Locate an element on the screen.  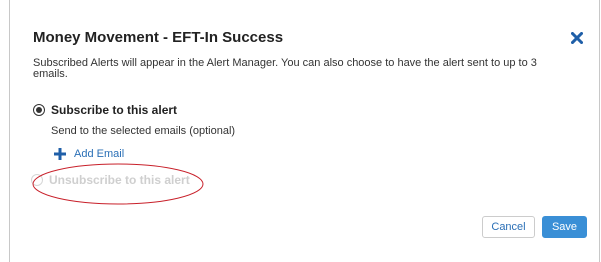
subscribe-radio-option: Subscribe to this alert is located at coordinates (105, 110).